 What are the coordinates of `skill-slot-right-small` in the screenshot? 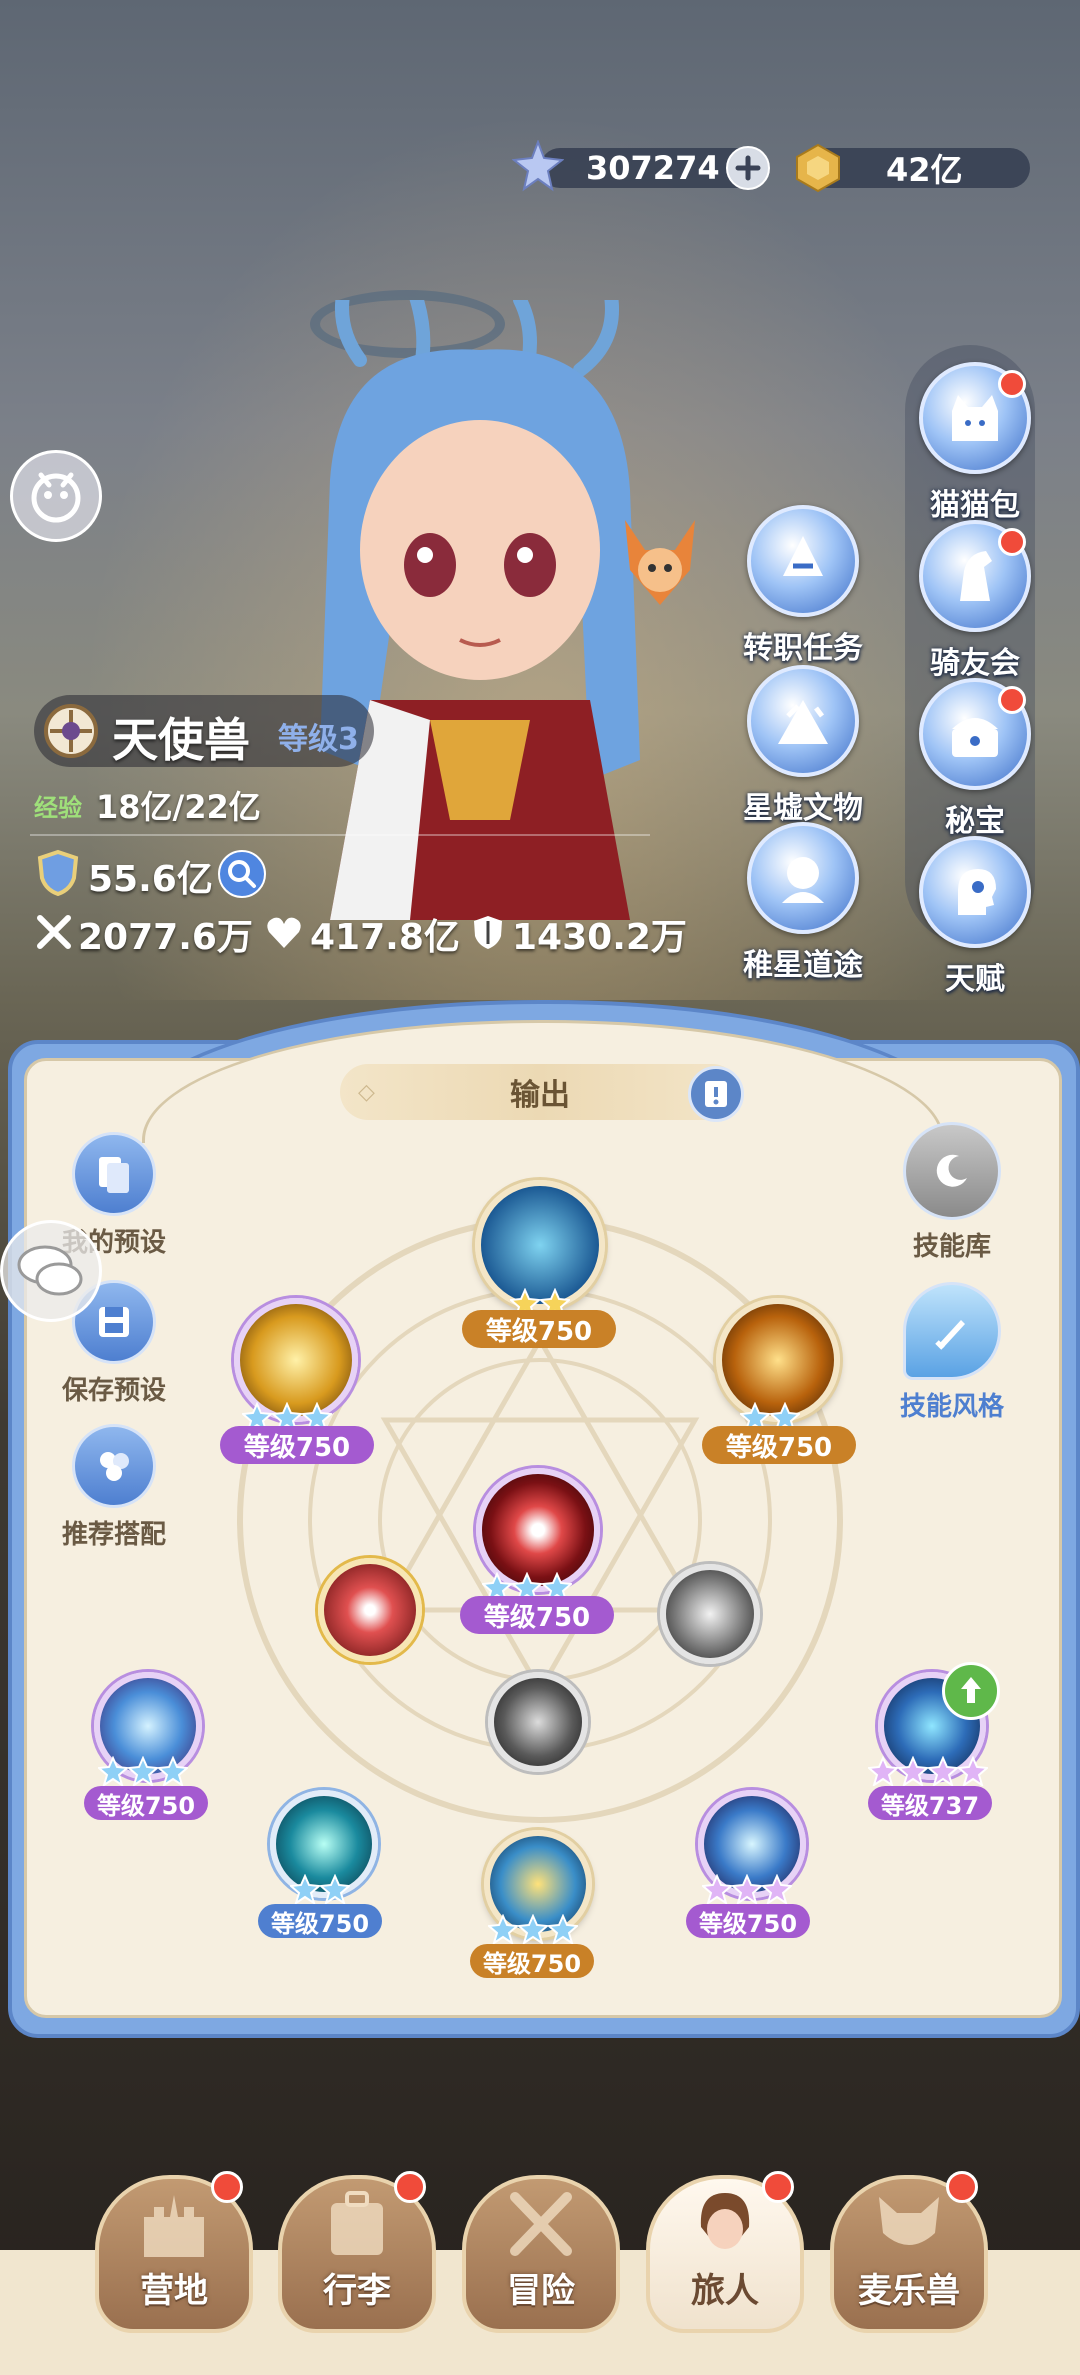 It's located at (710, 1614).